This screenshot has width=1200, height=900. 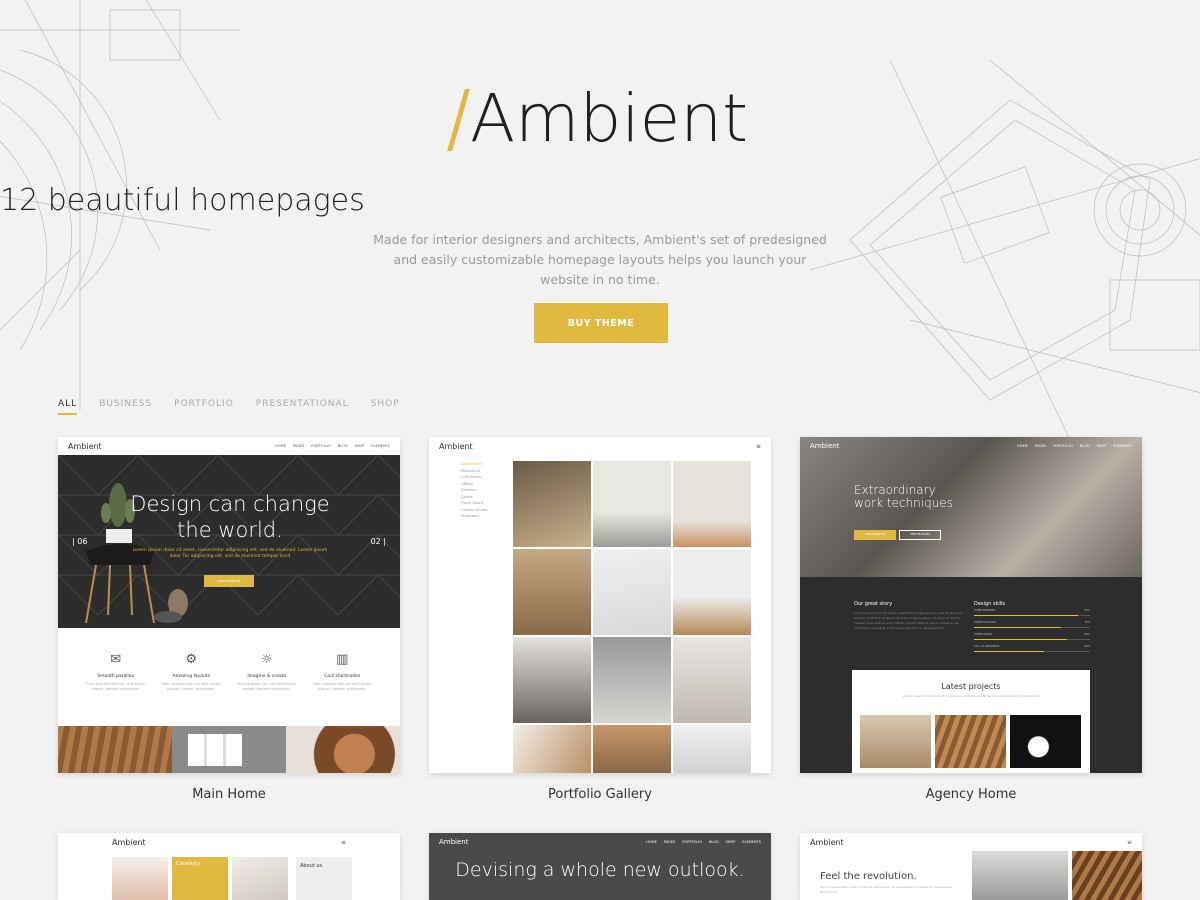 What do you see at coordinates (971, 686) in the screenshot?
I see `latest-projects-title: Latest projects` at bounding box center [971, 686].